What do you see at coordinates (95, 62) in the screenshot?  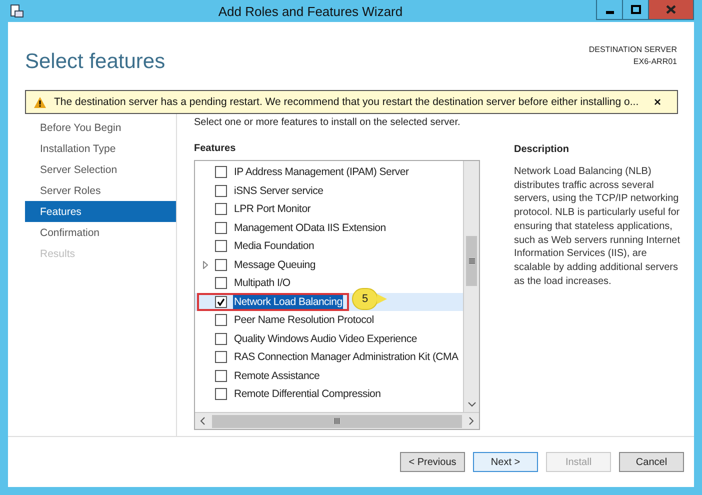 I see `page-title: Select features` at bounding box center [95, 62].